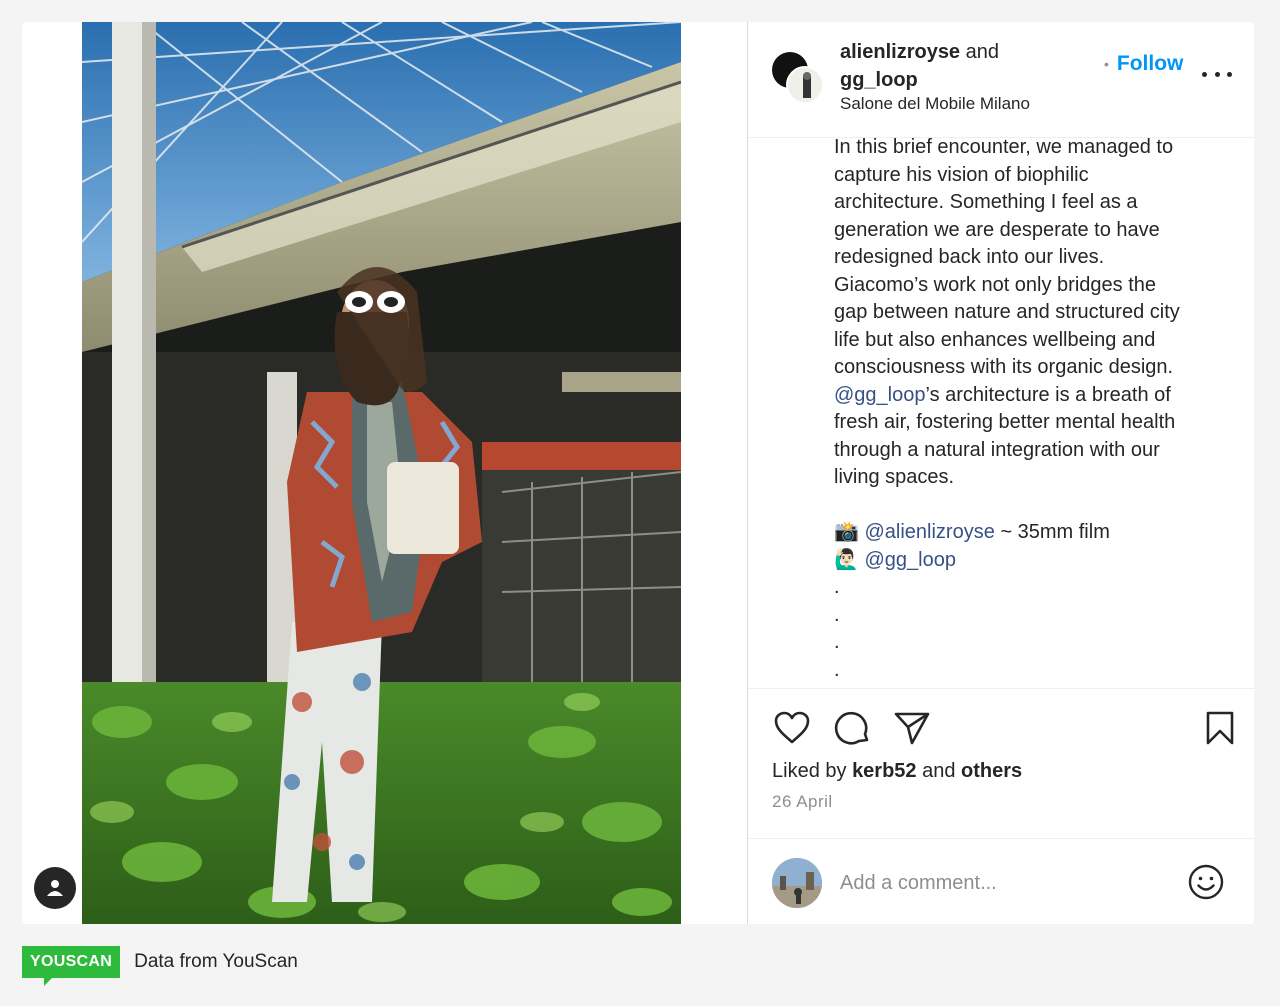 This screenshot has width=1280, height=1006. I want to click on credit-photographer: 📸 @alienlizroyse ~ 35mm film, so click(1034, 533).